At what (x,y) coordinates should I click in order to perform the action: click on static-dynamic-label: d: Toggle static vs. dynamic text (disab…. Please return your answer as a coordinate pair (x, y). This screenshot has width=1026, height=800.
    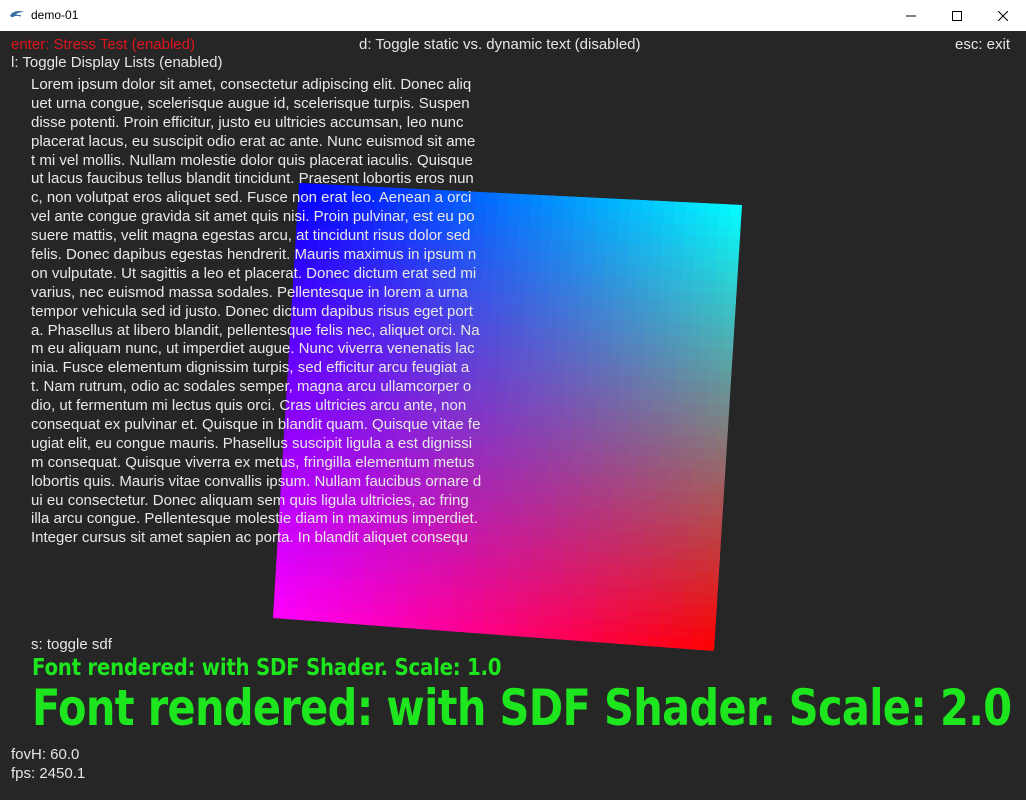
    Looking at the image, I should click on (500, 44).